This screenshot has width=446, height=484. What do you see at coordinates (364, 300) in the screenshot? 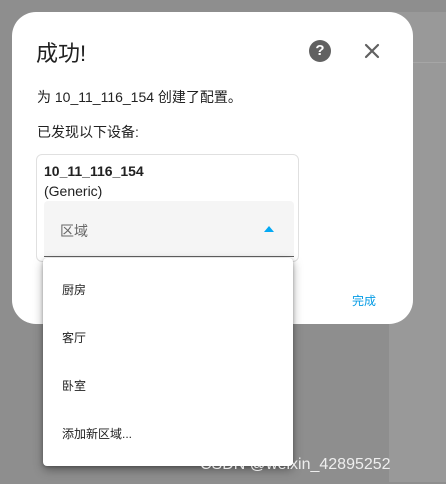
I see `finish-button: 完成` at bounding box center [364, 300].